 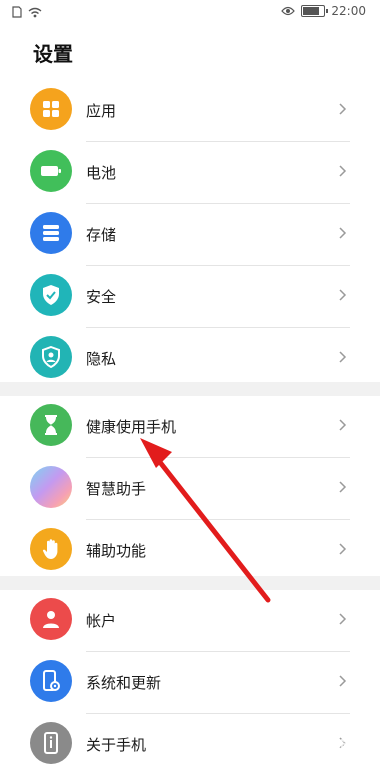 I want to click on shield-check-icon, so click(x=51, y=295).